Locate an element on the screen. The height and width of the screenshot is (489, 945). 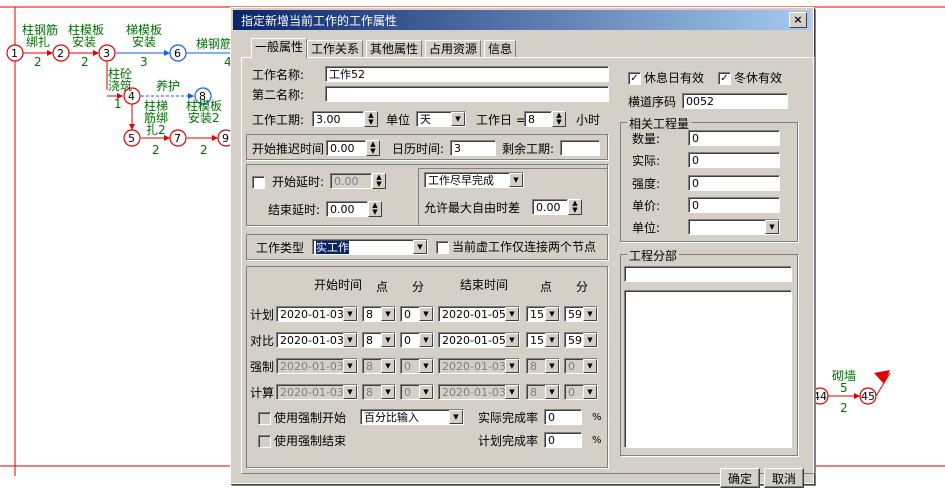
time-row-label: 计算 is located at coordinates (262, 393).